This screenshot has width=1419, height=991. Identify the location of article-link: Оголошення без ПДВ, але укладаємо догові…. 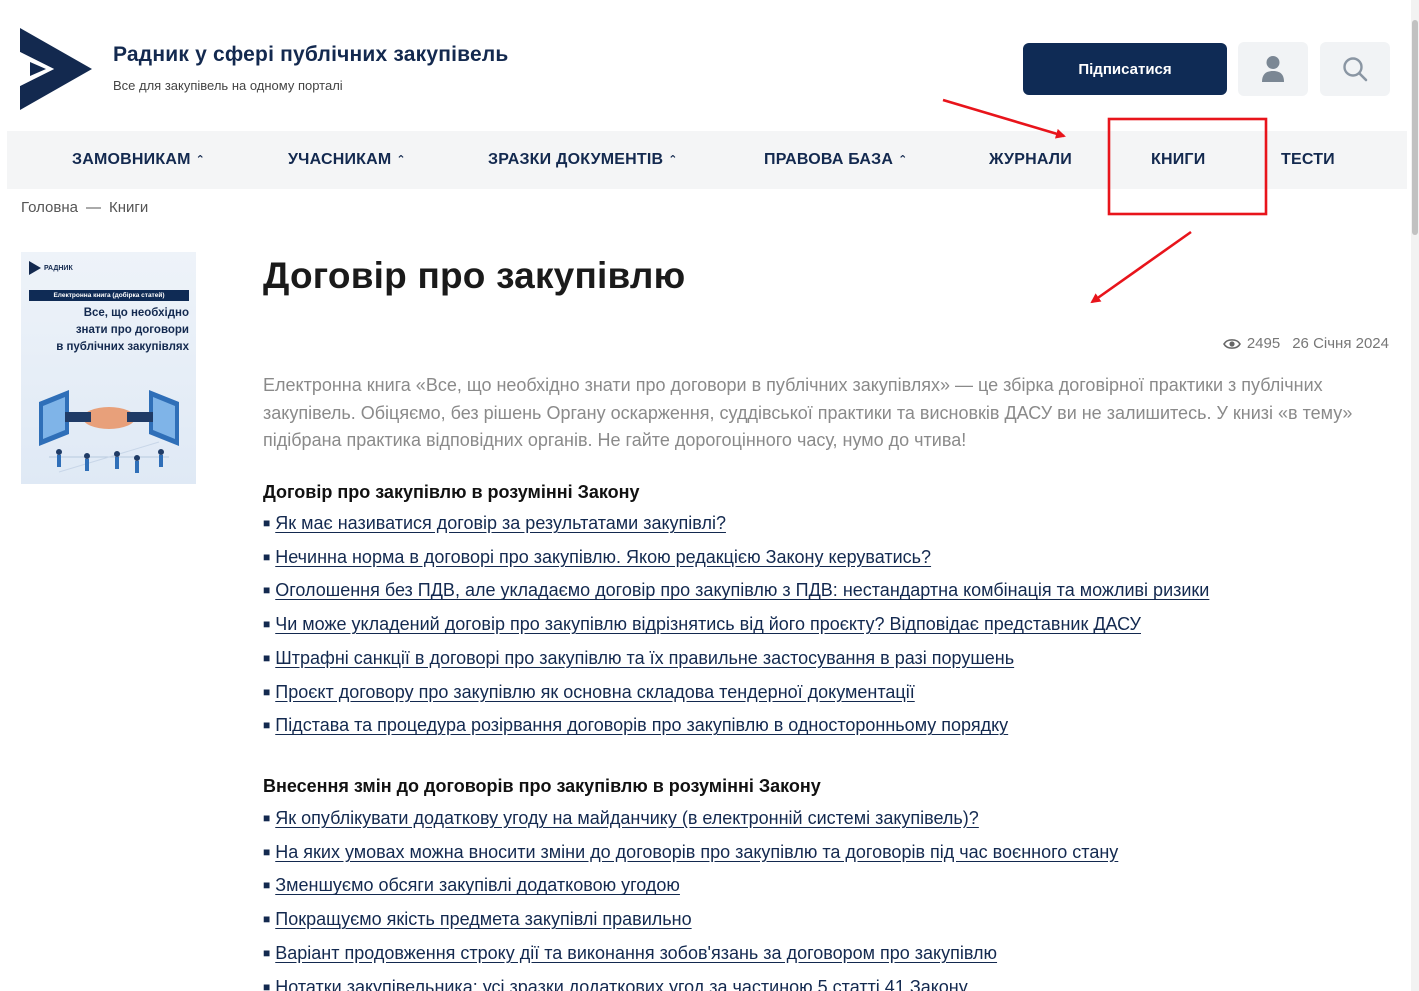
(742, 590).